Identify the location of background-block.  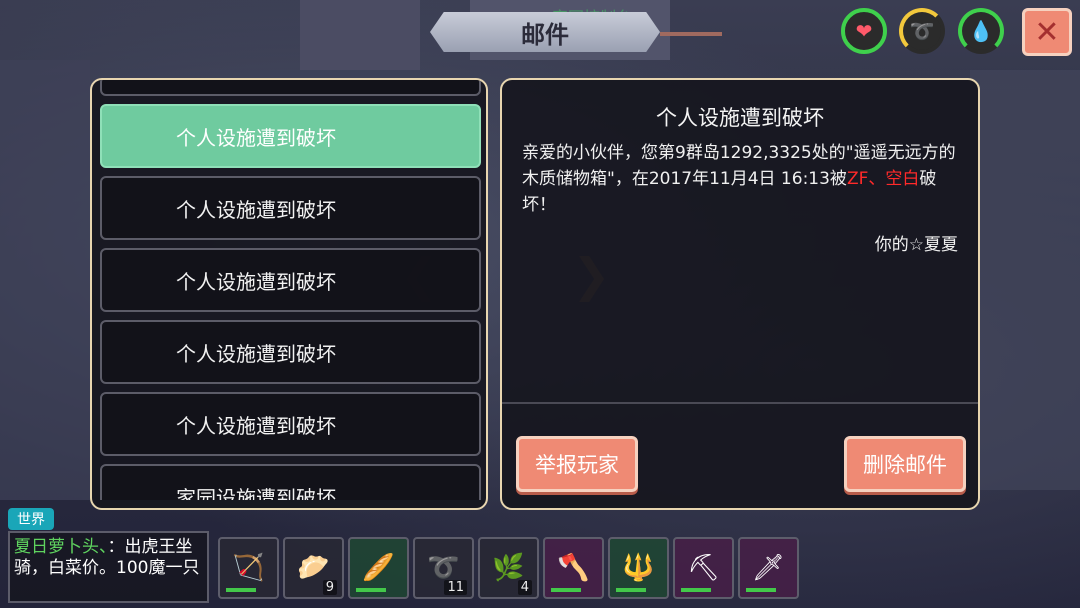
(360, 35).